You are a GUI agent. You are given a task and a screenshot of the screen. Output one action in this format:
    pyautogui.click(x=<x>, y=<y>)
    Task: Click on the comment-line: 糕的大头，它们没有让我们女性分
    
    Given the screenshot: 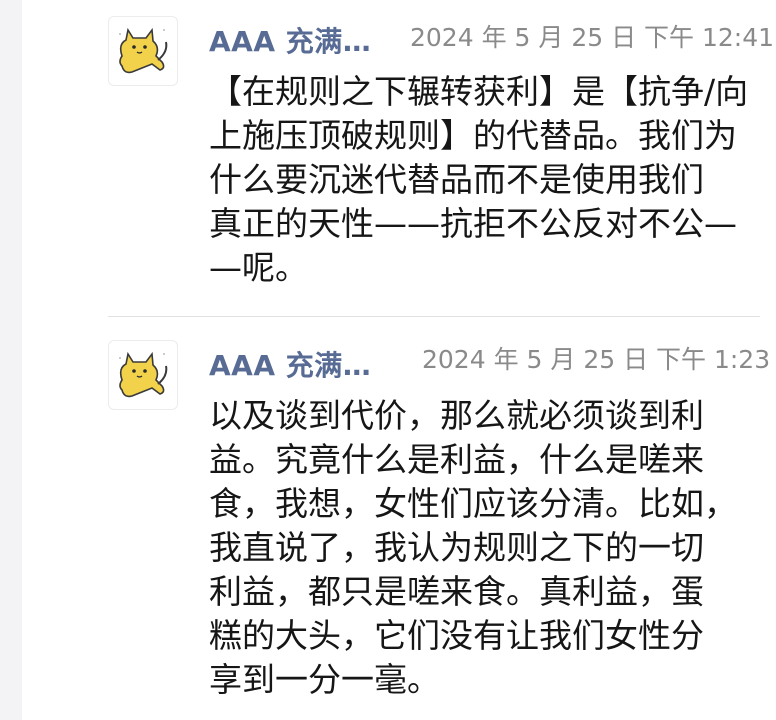 What is the action you would take?
    pyautogui.click(x=456, y=635)
    